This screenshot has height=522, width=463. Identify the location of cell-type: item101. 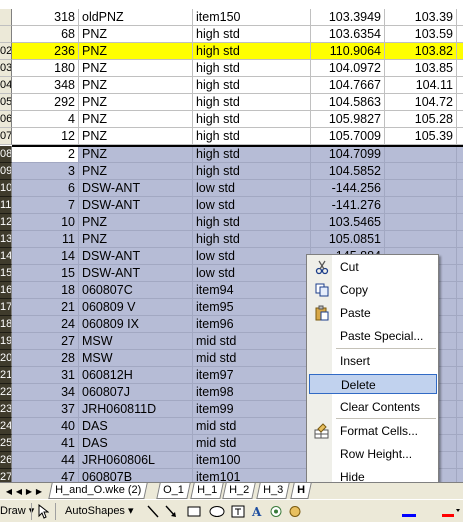
(252, 475).